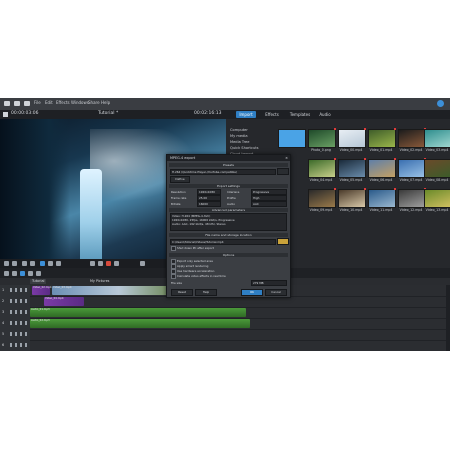 The image size is (450, 450). I want to click on reset-button: Reset, so click(182, 292).